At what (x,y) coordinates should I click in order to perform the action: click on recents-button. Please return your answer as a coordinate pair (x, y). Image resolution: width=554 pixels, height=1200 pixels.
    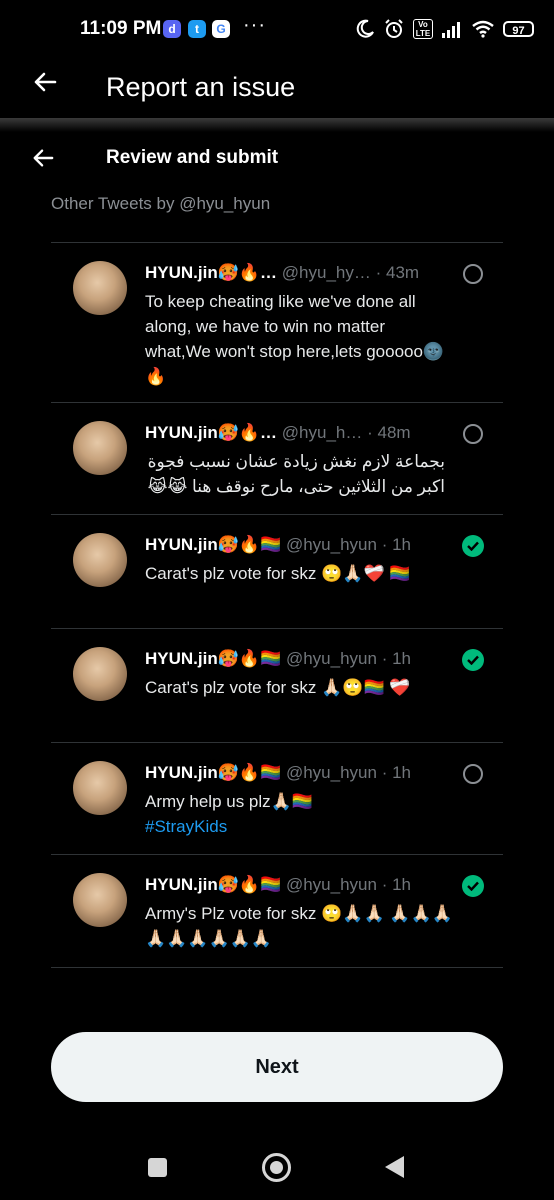
    Looking at the image, I should click on (157, 1167).